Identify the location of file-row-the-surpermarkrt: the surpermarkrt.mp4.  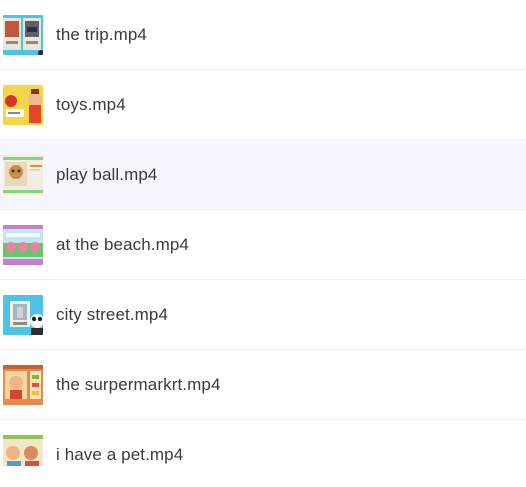
(263, 385).